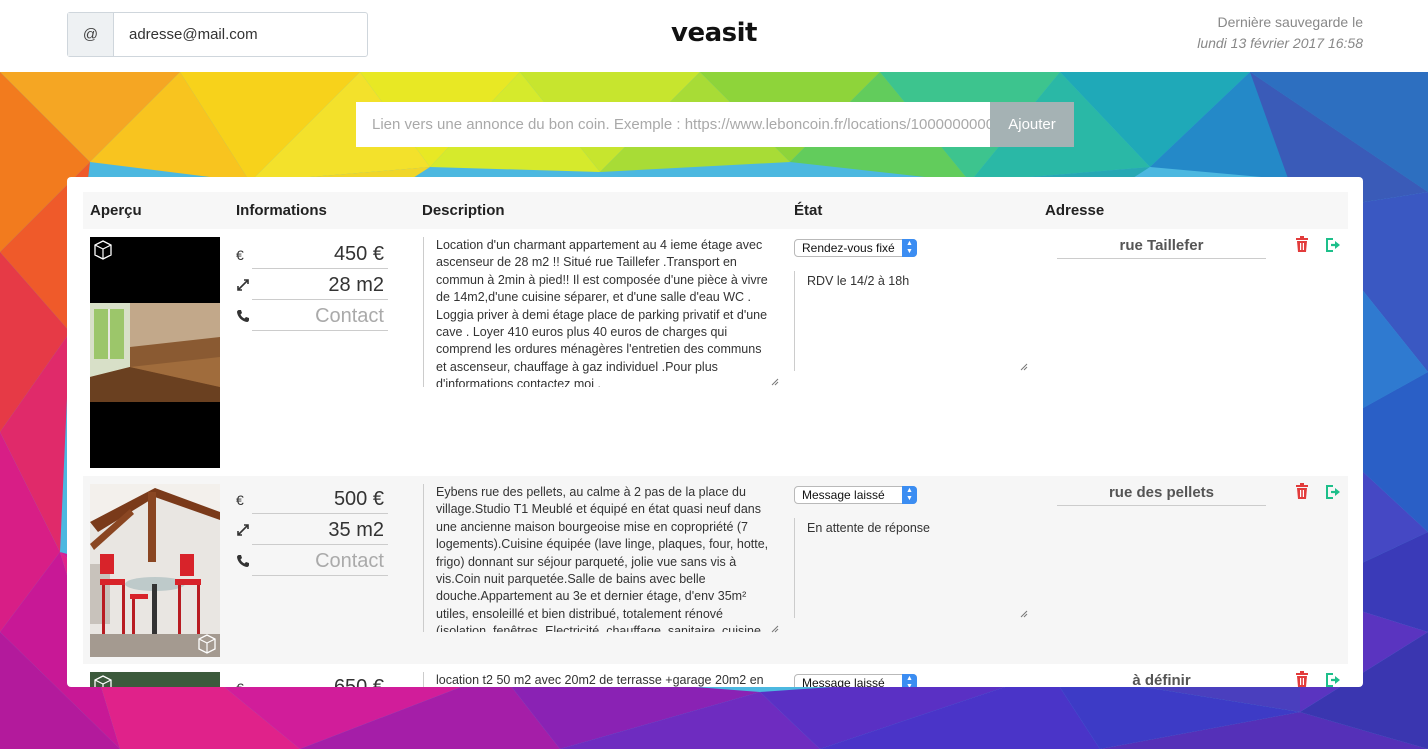 The image size is (1428, 749). Describe the element at coordinates (320, 679) in the screenshot. I see `price-field: 650 €` at that location.